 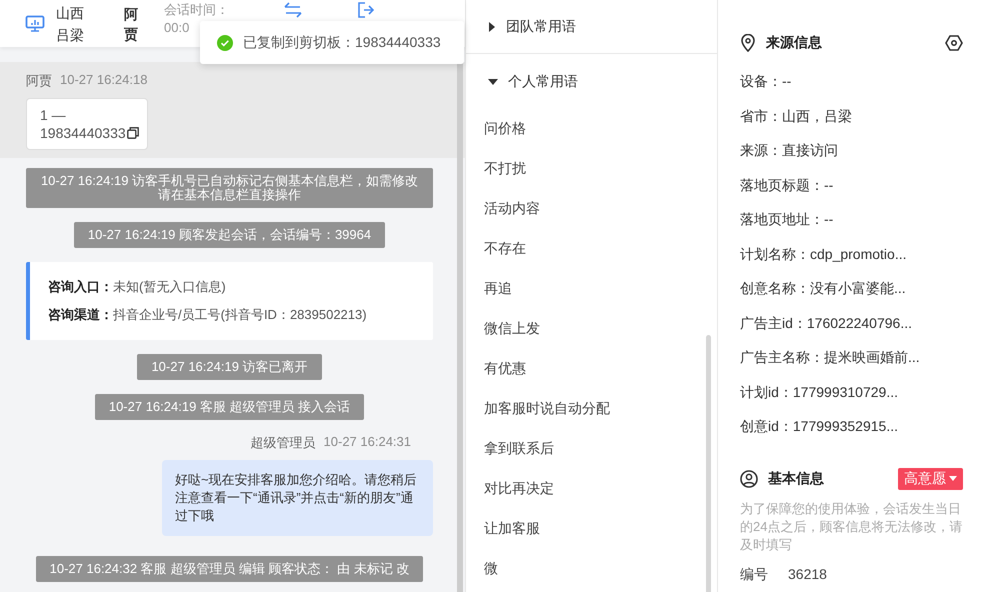 What do you see at coordinates (35, 23) in the screenshot?
I see `monitor-icon` at bounding box center [35, 23].